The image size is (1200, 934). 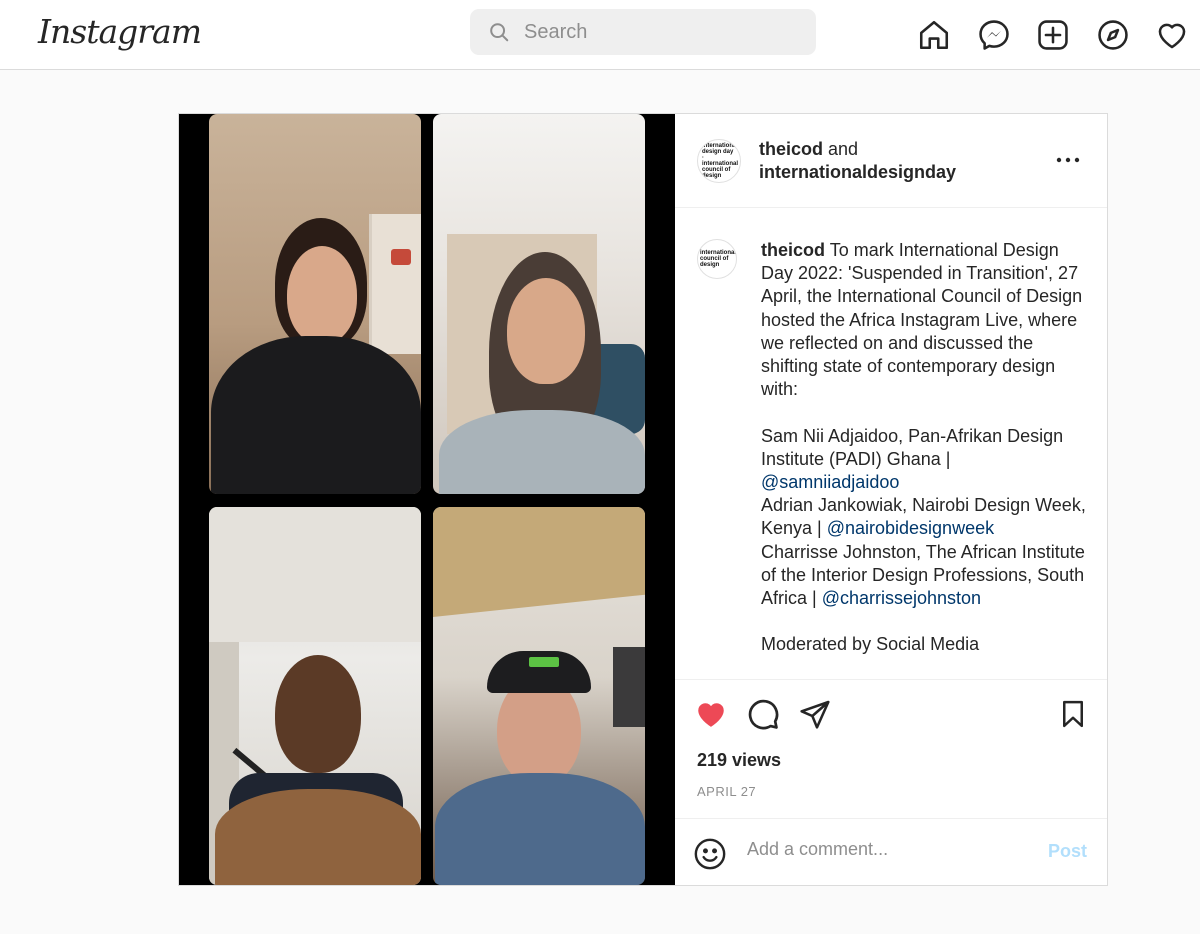 I want to click on save-button, so click(x=1073, y=714).